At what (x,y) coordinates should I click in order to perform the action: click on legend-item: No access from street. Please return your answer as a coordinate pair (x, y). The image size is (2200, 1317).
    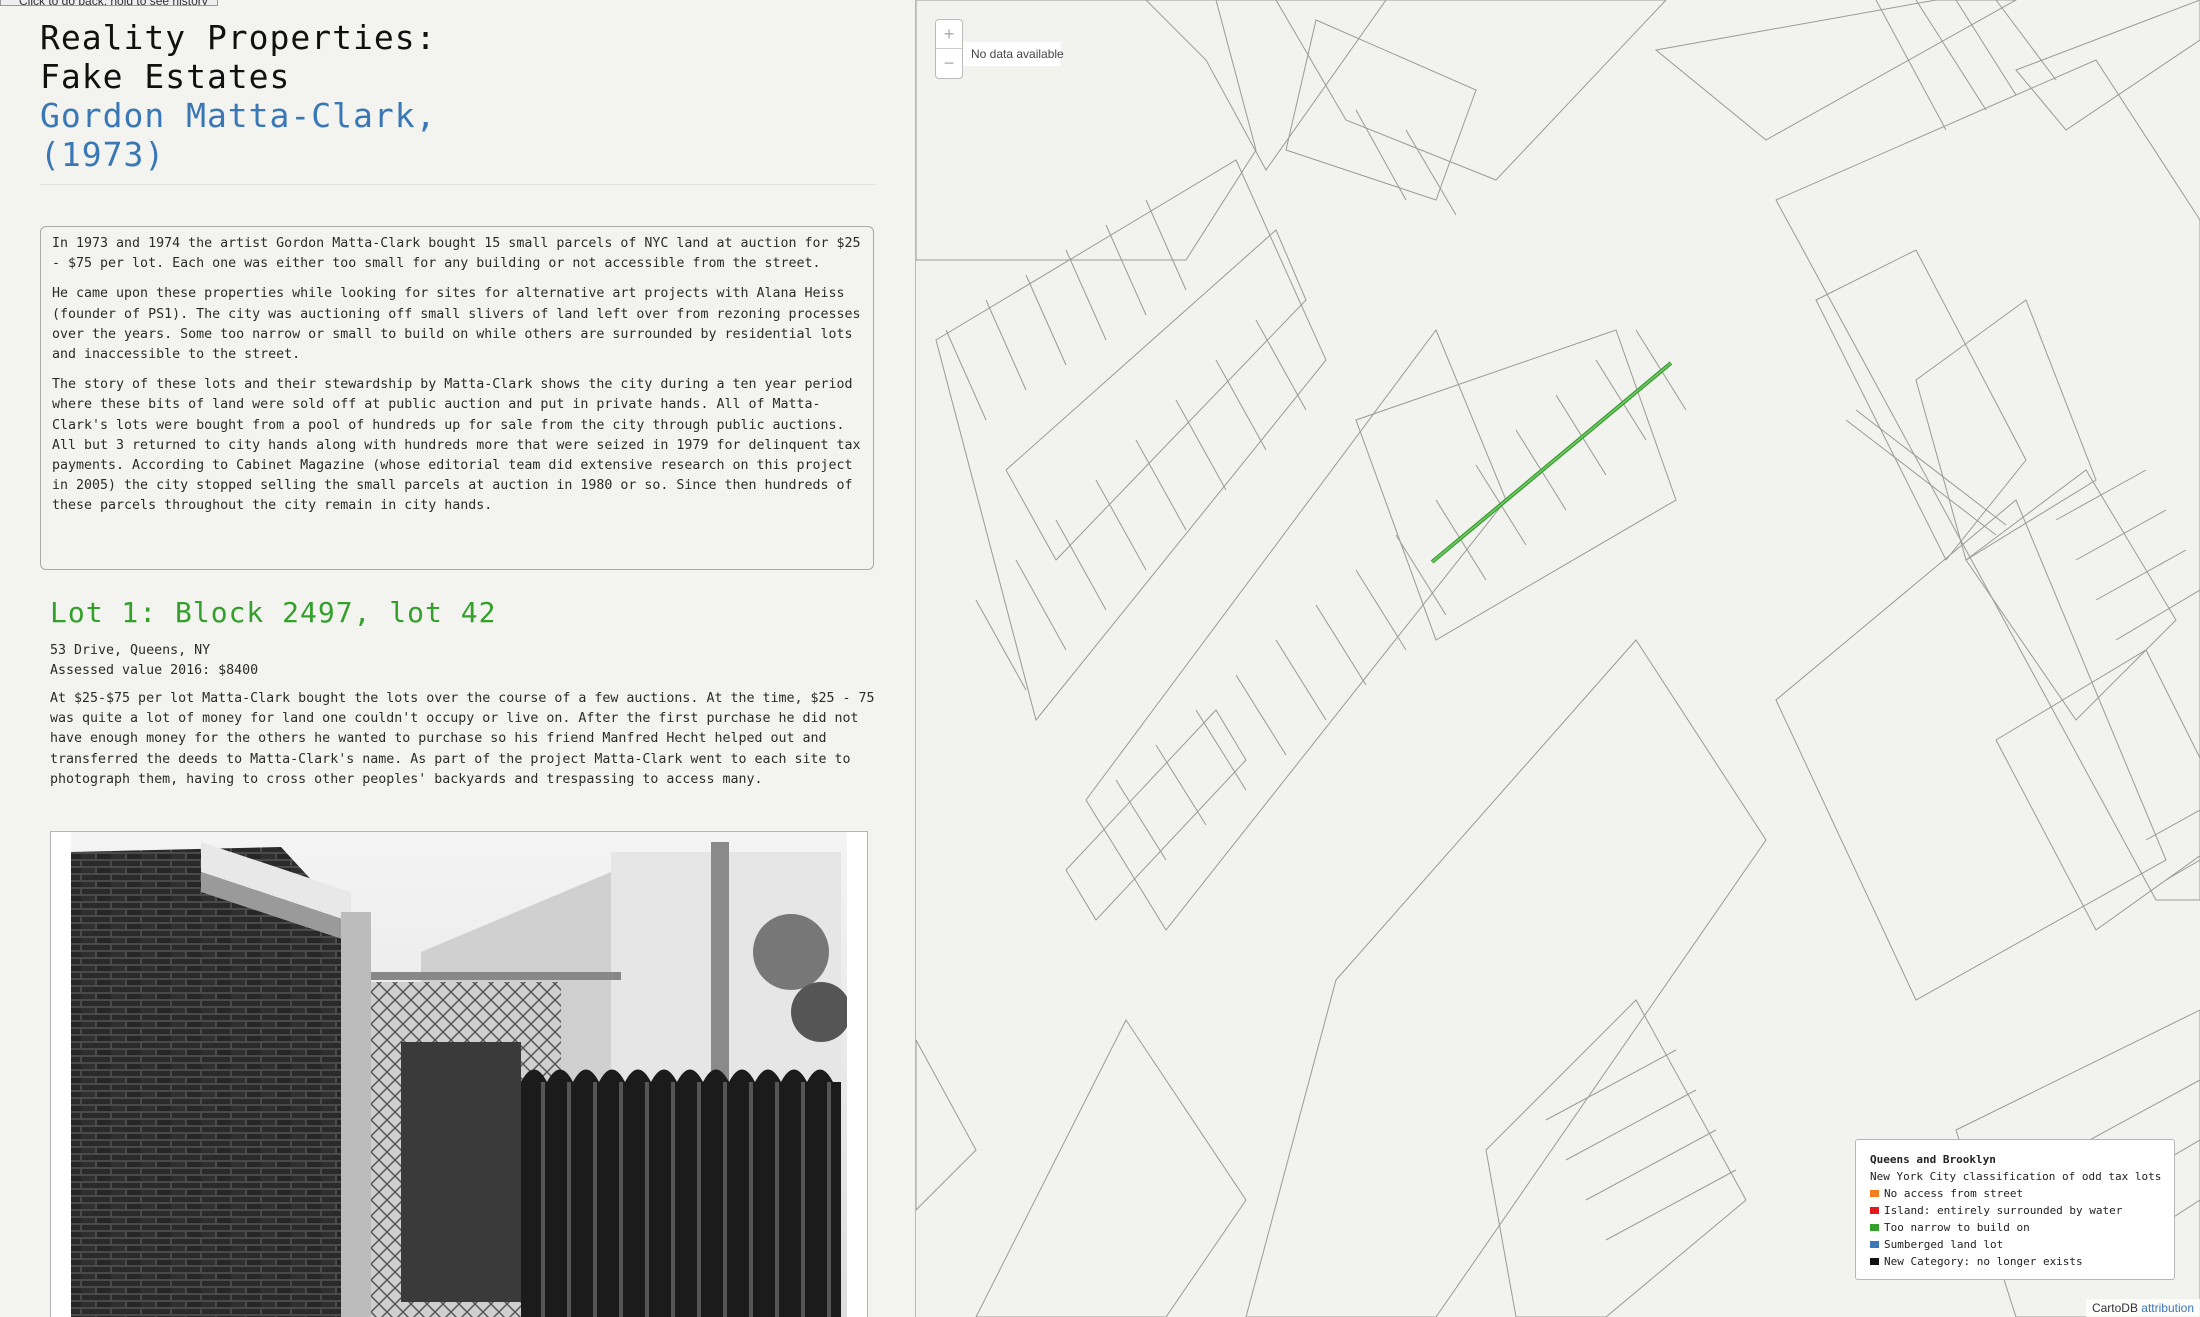
    Looking at the image, I should click on (2022, 1193).